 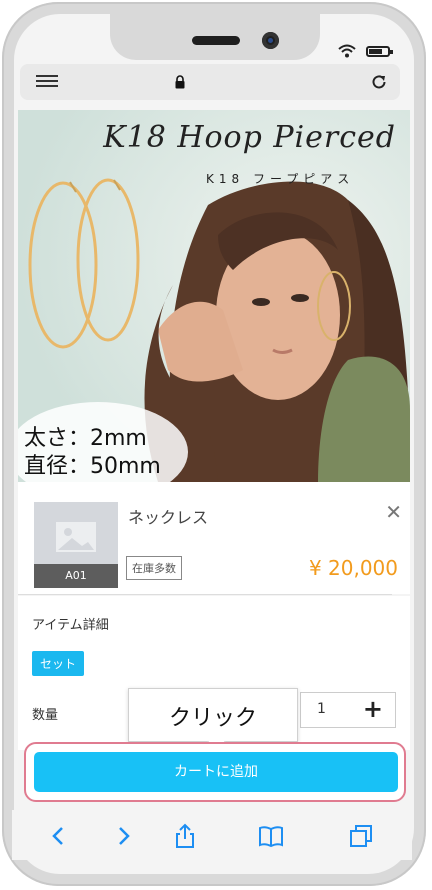 I want to click on plus-icon: +, so click(x=373, y=709).